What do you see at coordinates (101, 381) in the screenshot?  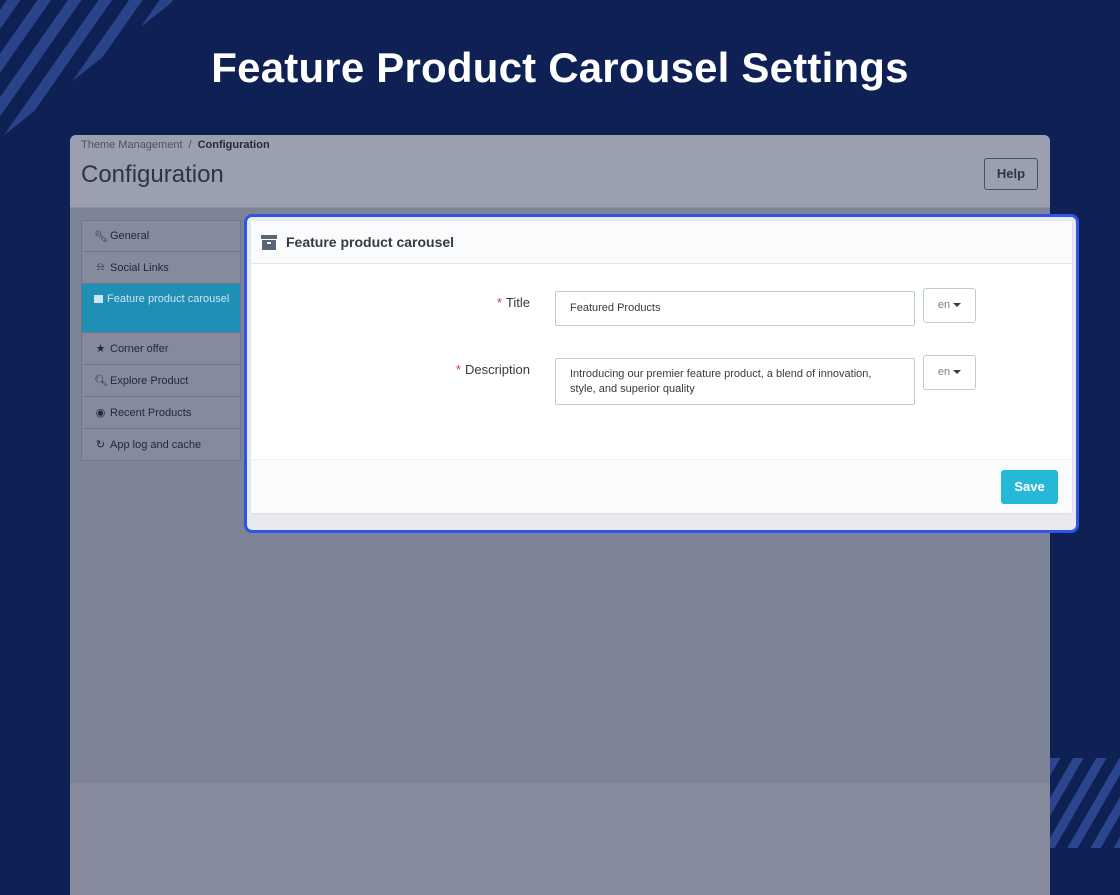 I see `search-icon: 🔍︎` at bounding box center [101, 381].